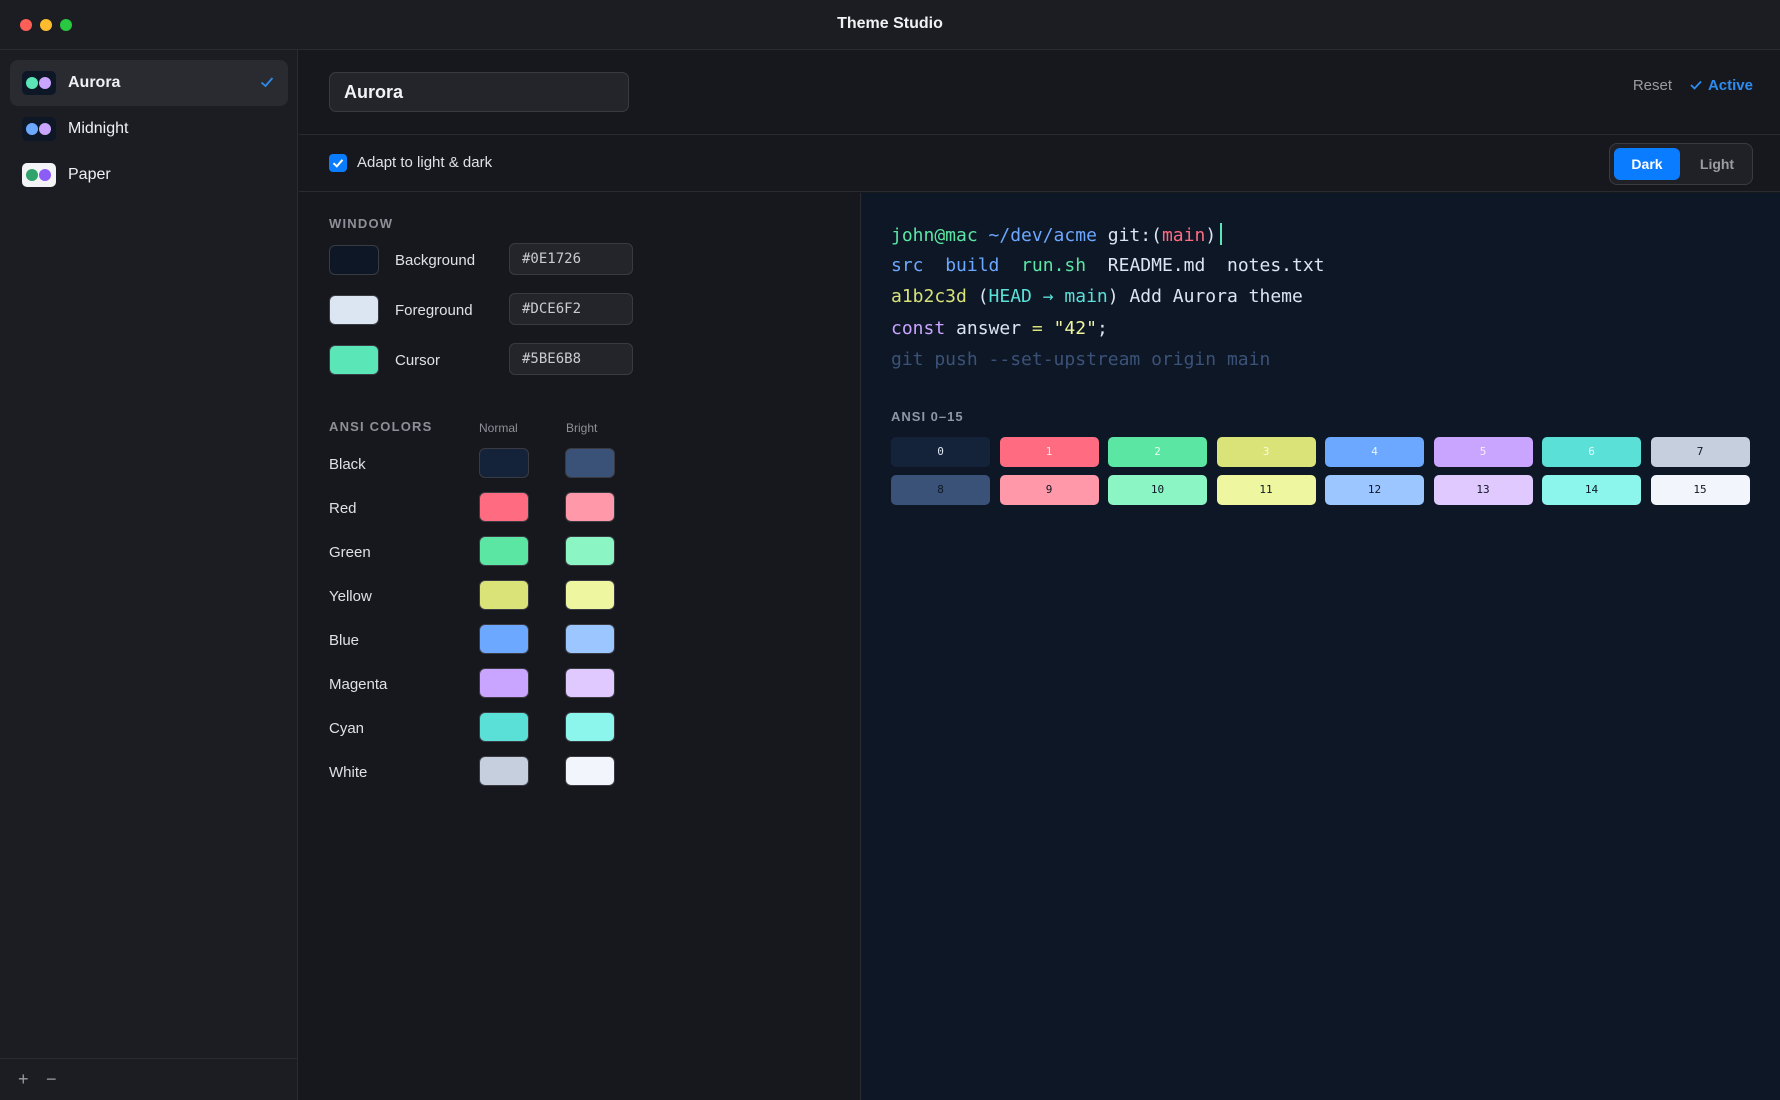 This screenshot has width=1780, height=1100. What do you see at coordinates (934, 235) in the screenshot?
I see `terminal-token: john@mac` at bounding box center [934, 235].